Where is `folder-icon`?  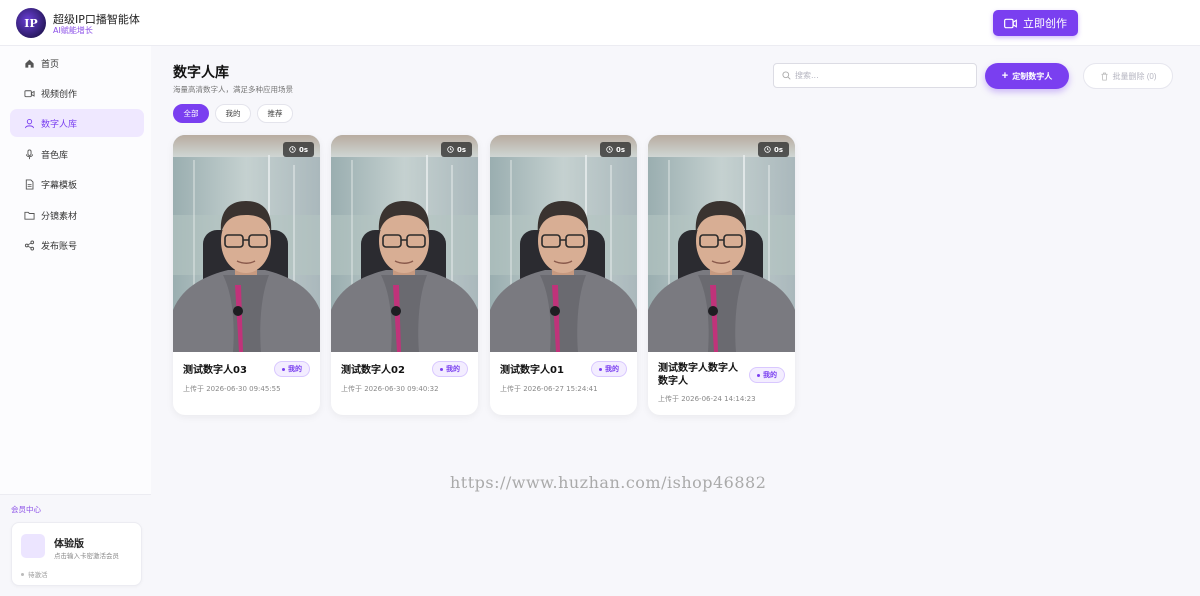 folder-icon is located at coordinates (29, 215).